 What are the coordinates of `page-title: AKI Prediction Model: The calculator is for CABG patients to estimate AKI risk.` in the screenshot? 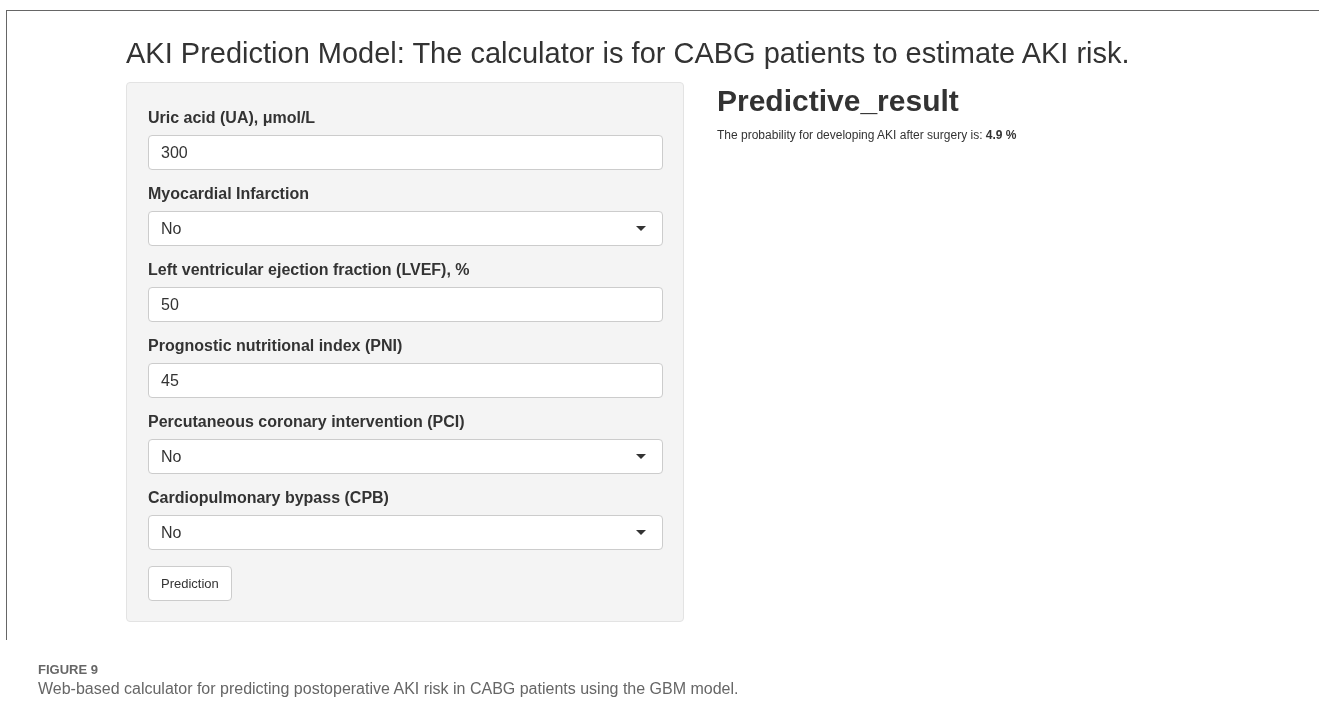 It's located at (628, 53).